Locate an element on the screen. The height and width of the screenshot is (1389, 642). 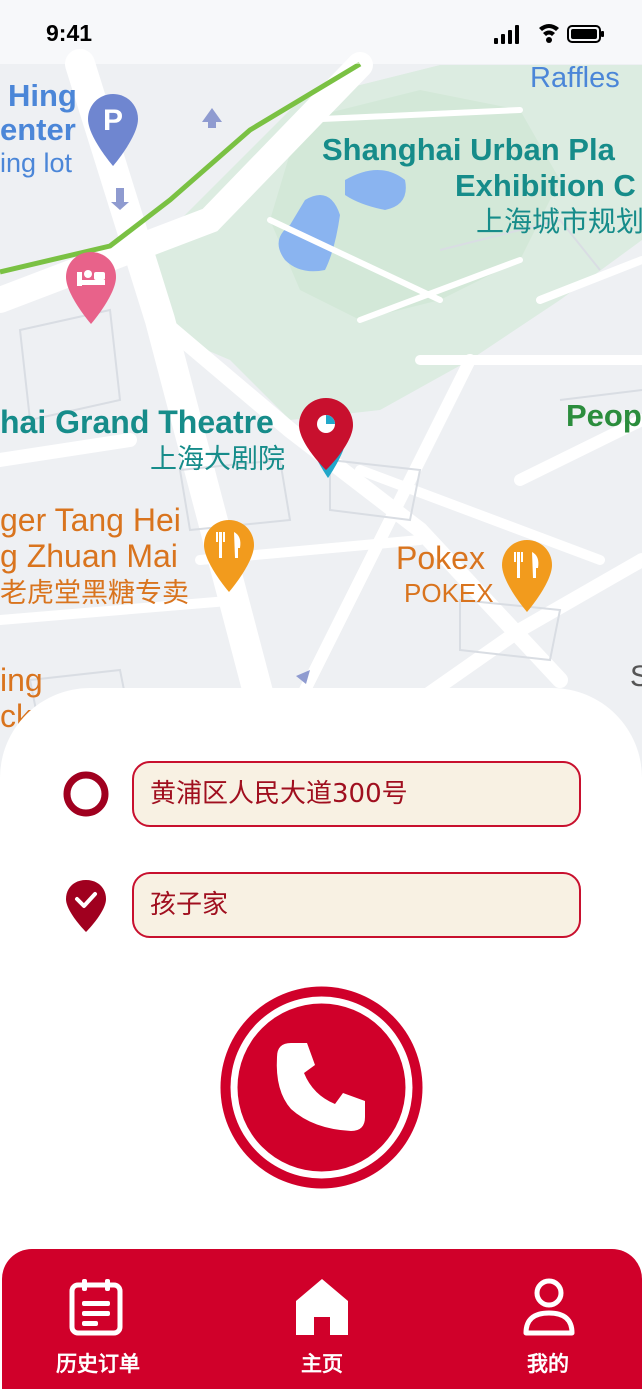
call-button is located at coordinates (321, 1087).